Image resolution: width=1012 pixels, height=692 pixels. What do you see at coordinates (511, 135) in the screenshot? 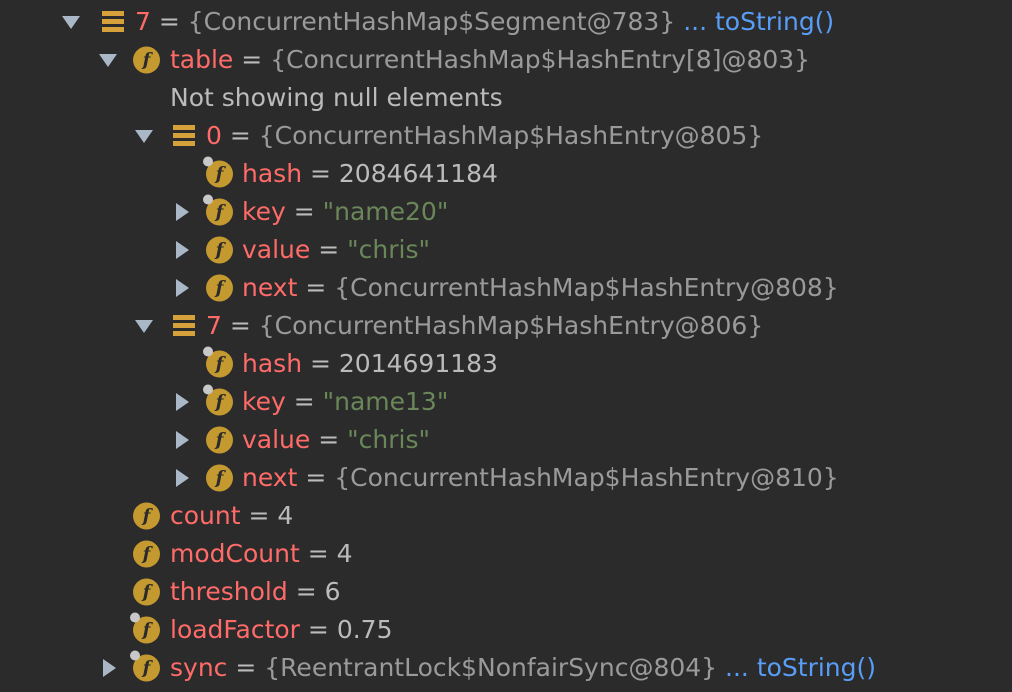
I see `var-value: {ConcurrentHashMap$HashEntry@805}` at bounding box center [511, 135].